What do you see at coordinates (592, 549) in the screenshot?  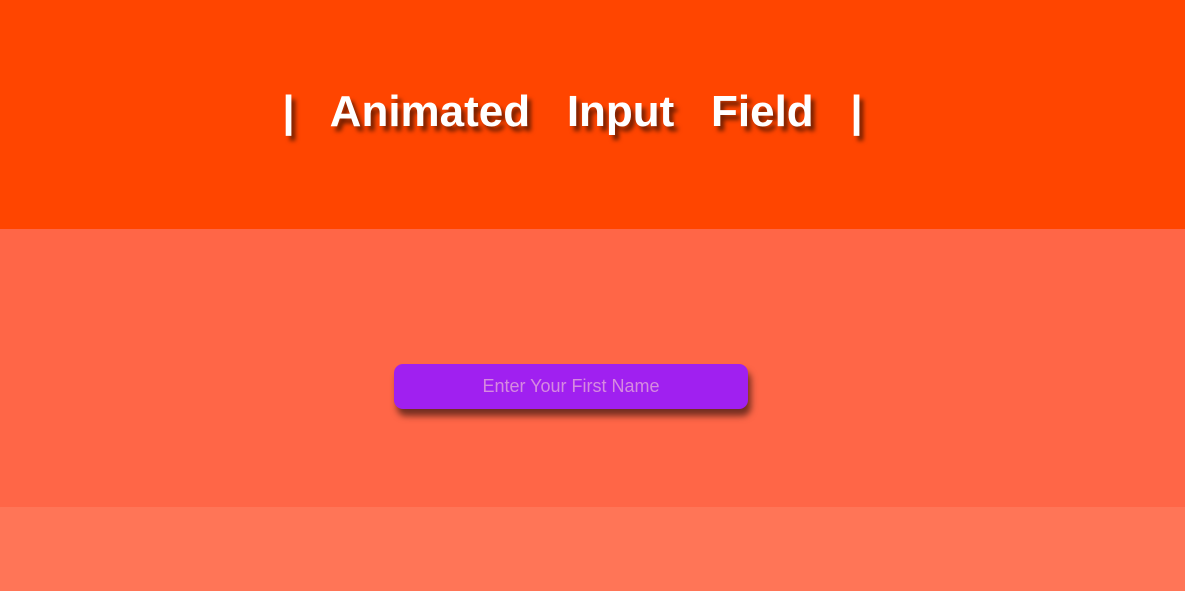 I see `footer-band` at bounding box center [592, 549].